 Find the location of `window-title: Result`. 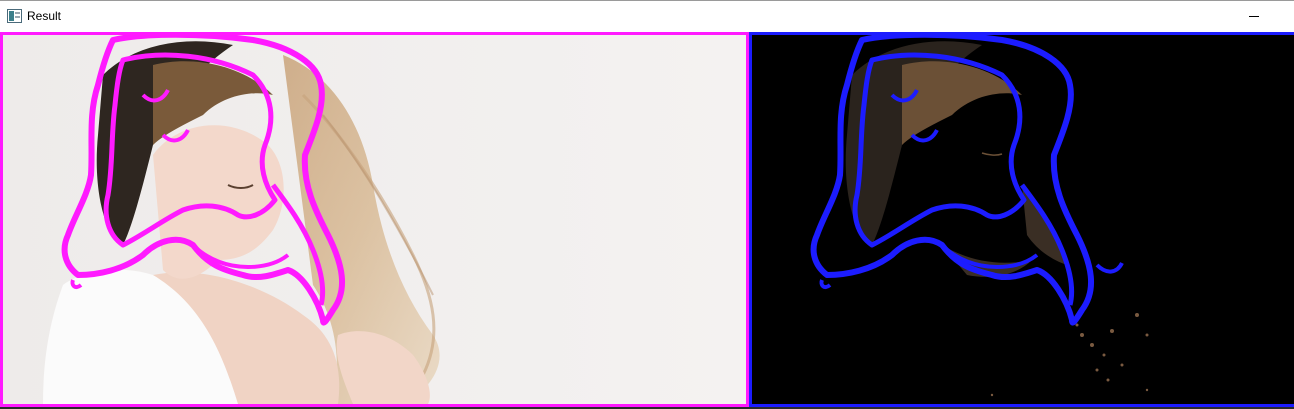

window-title: Result is located at coordinates (44, 16).